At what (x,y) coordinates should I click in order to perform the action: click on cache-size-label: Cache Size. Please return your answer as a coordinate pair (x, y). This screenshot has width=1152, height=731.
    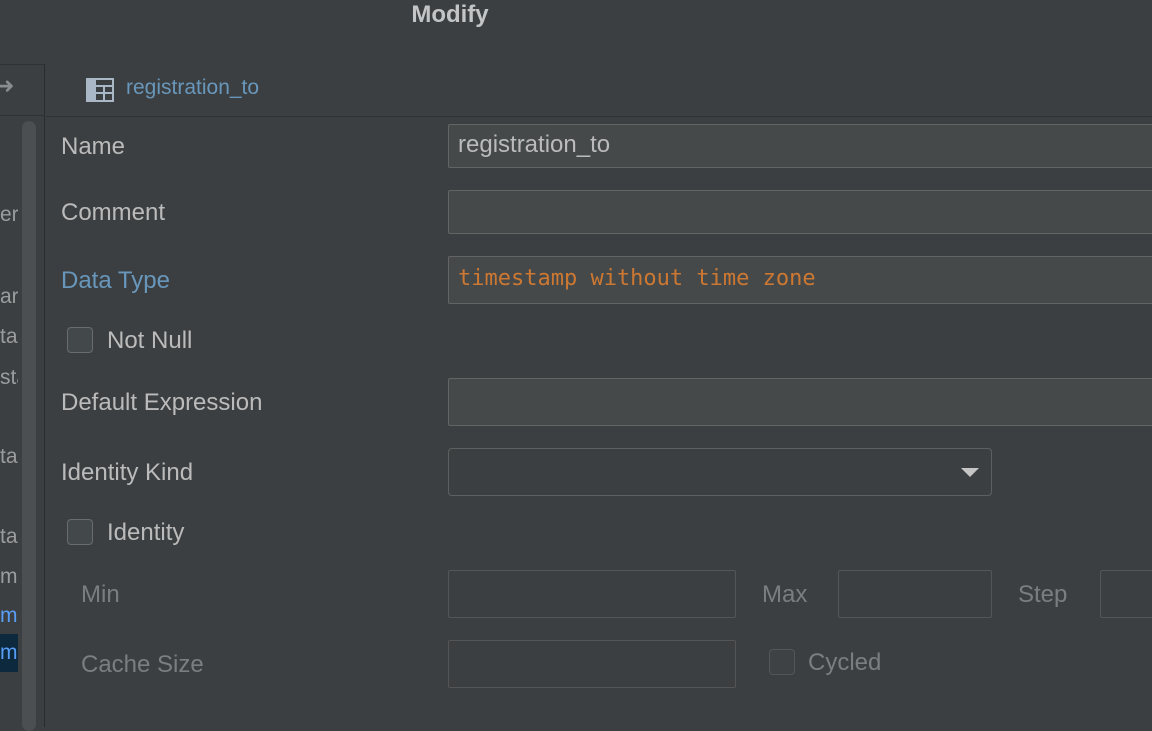
    Looking at the image, I should click on (142, 664).